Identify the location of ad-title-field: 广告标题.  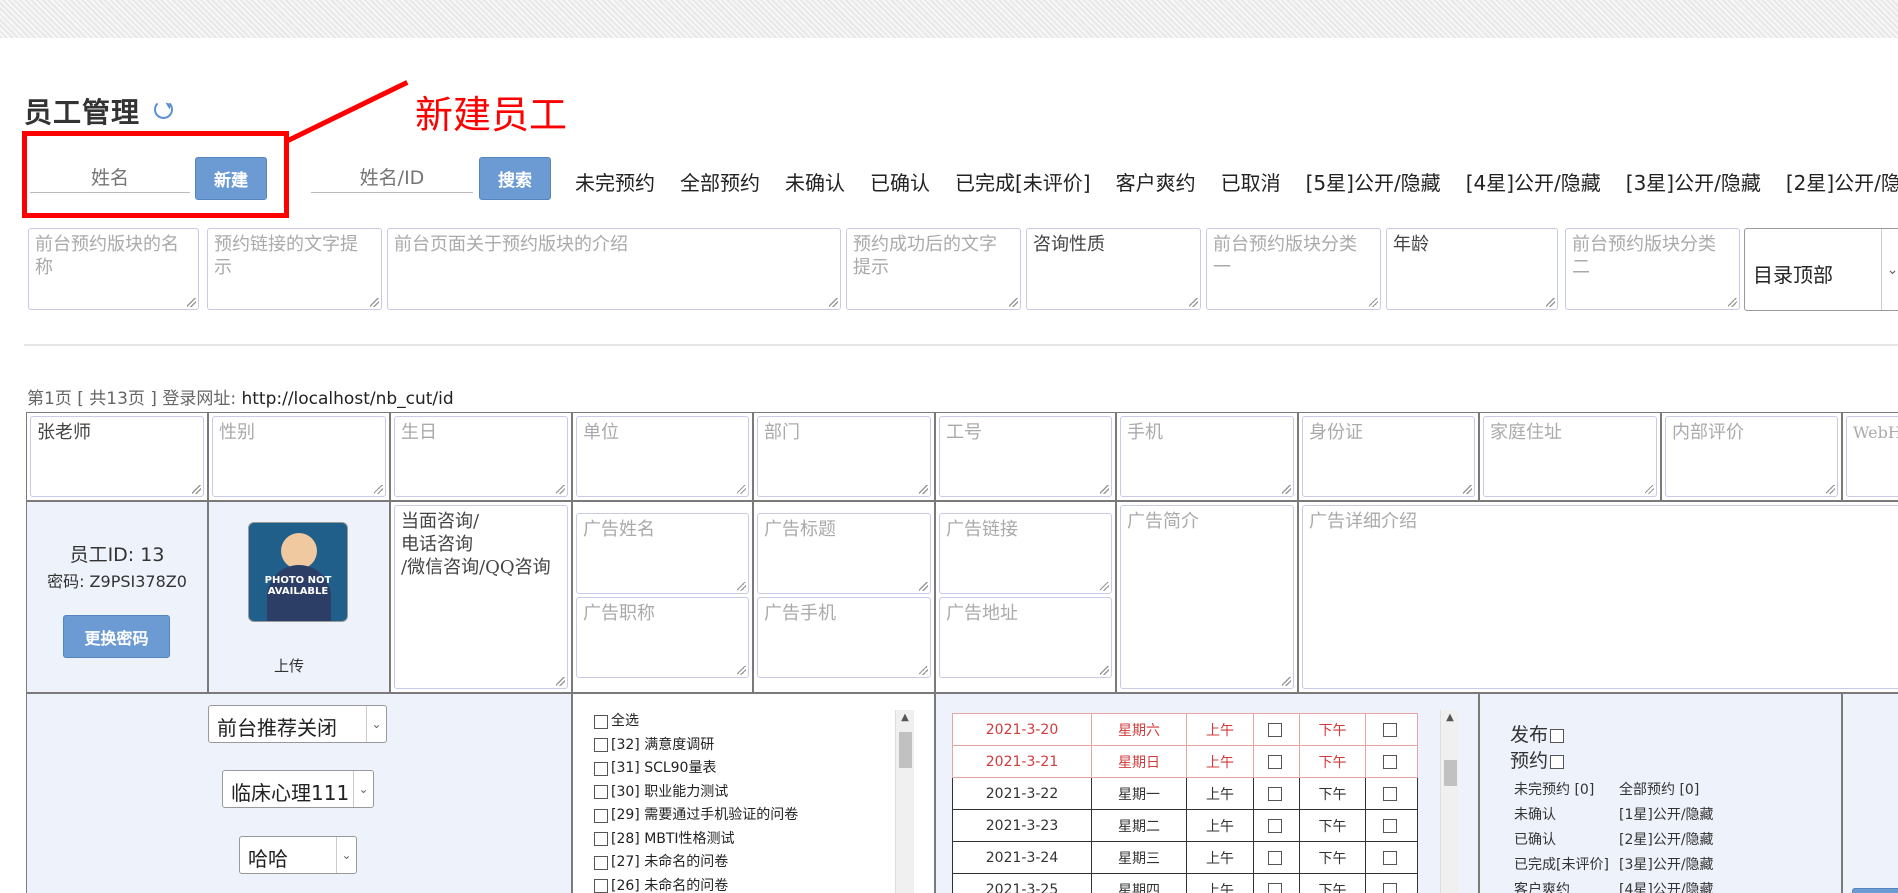
(844, 553).